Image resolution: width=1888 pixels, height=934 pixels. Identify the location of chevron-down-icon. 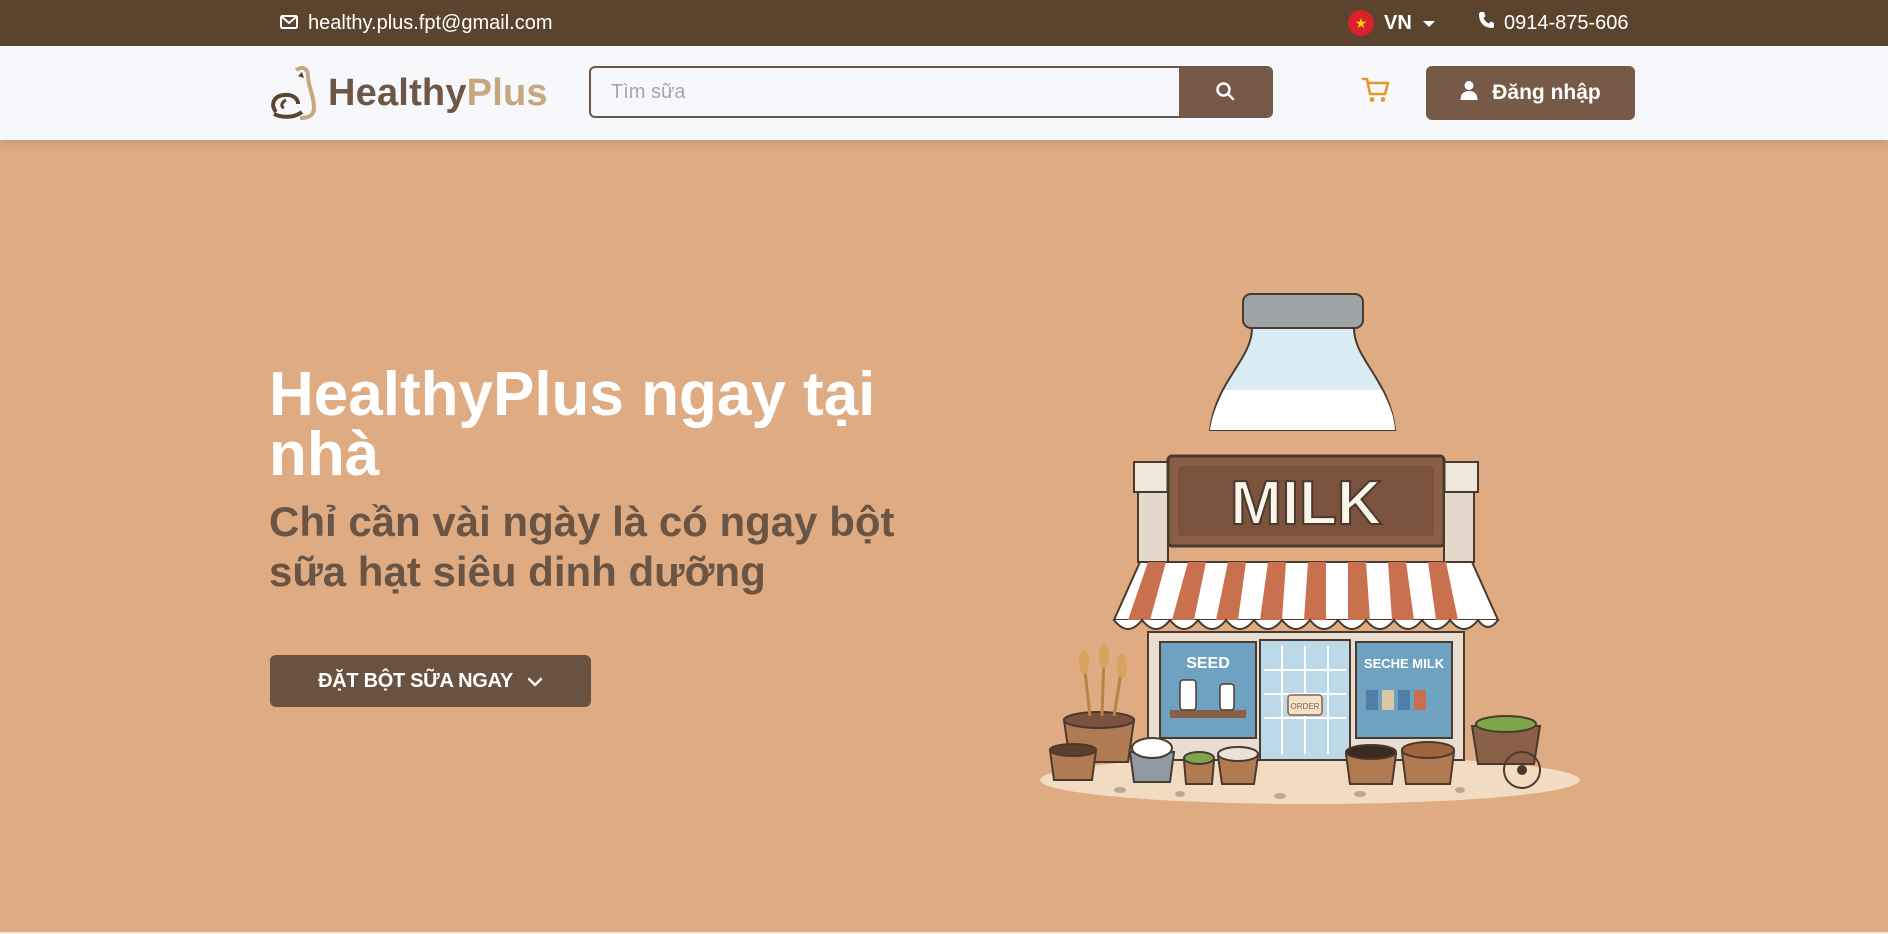
(535, 681).